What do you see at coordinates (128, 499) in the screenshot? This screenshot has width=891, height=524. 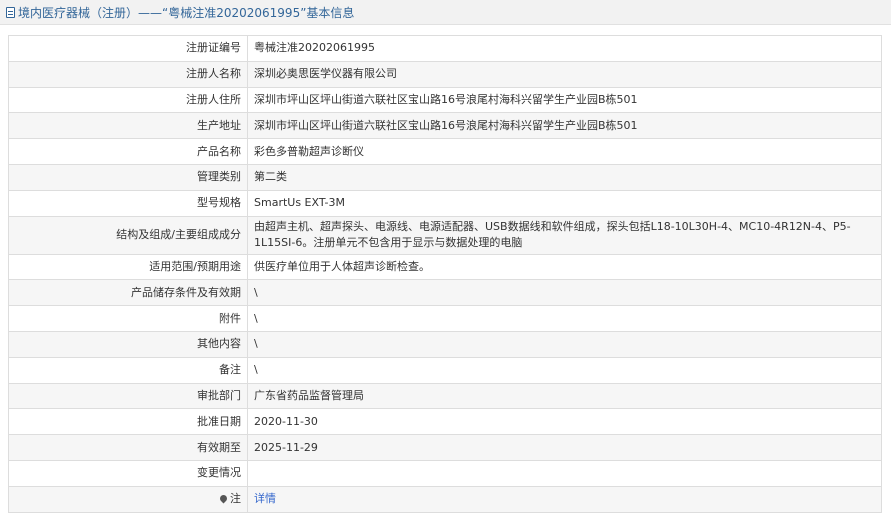 I see `note-label-cell: 注` at bounding box center [128, 499].